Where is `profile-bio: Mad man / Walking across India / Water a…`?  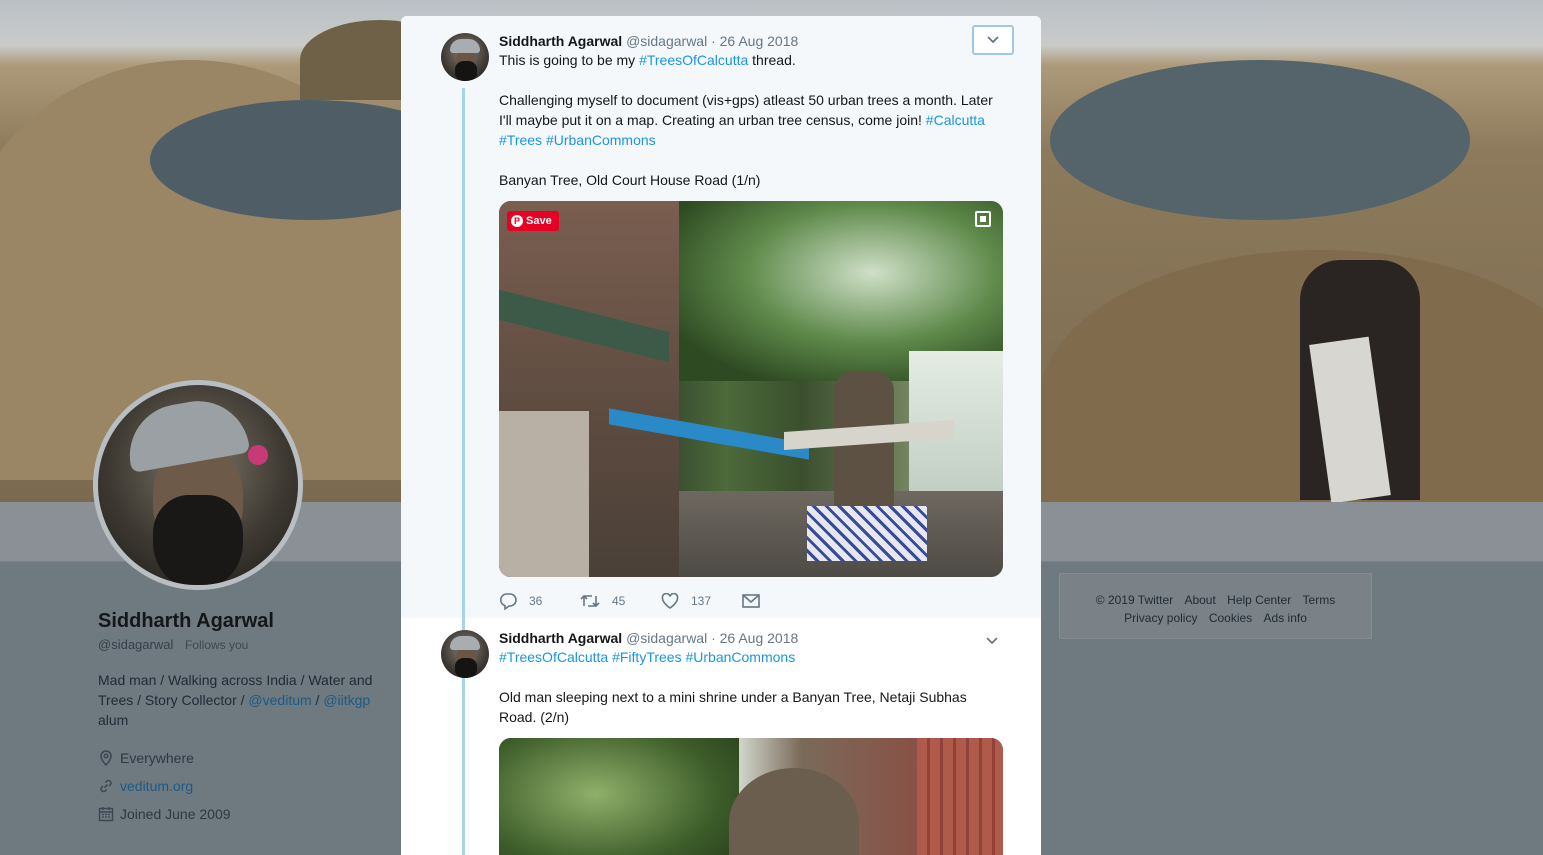 profile-bio: Mad man / Walking across India / Water a… is located at coordinates (243, 700).